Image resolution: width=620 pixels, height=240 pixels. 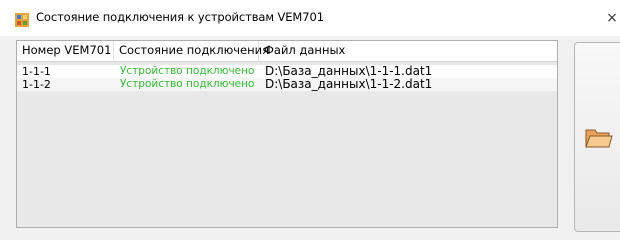 I want to click on column-header-device-number: Номер VEM701, so click(x=65, y=51).